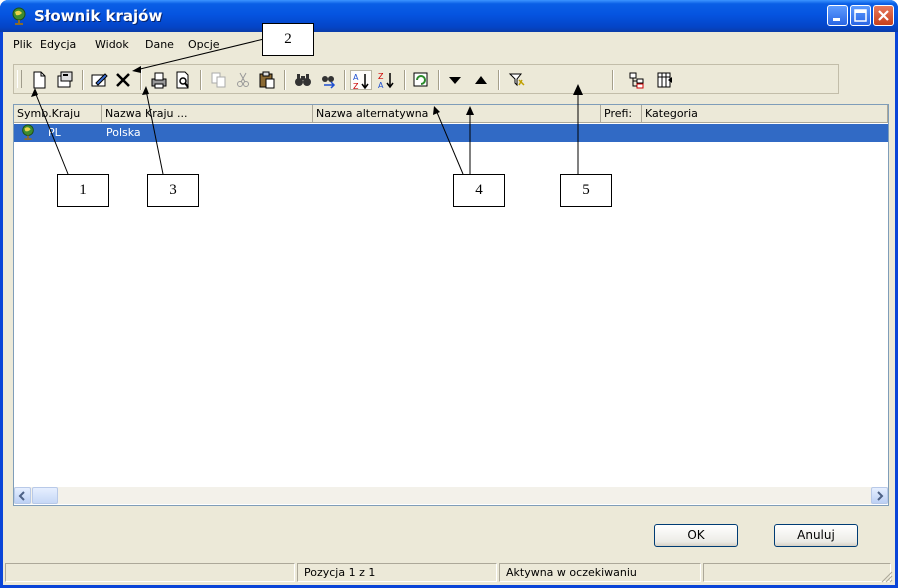  I want to click on print-preview-button, so click(183, 80).